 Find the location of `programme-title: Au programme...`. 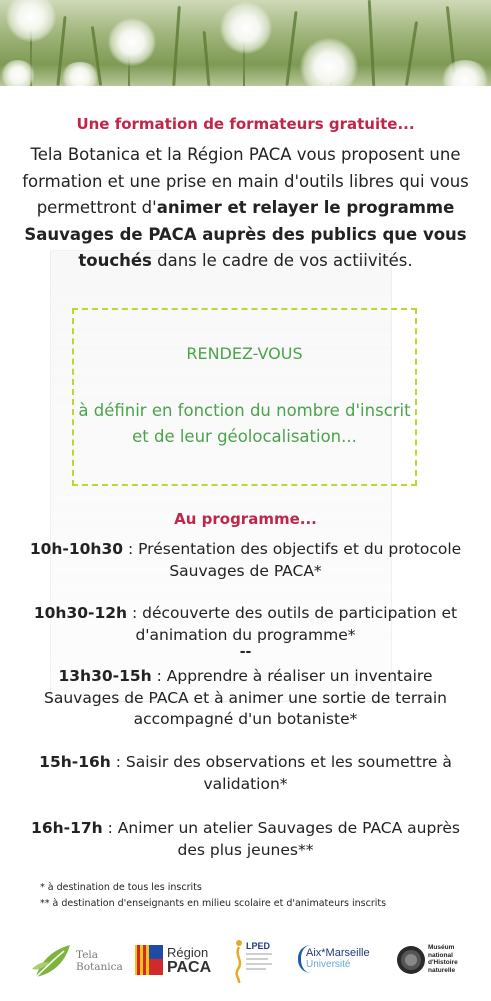

programme-title: Au programme... is located at coordinates (245, 519).